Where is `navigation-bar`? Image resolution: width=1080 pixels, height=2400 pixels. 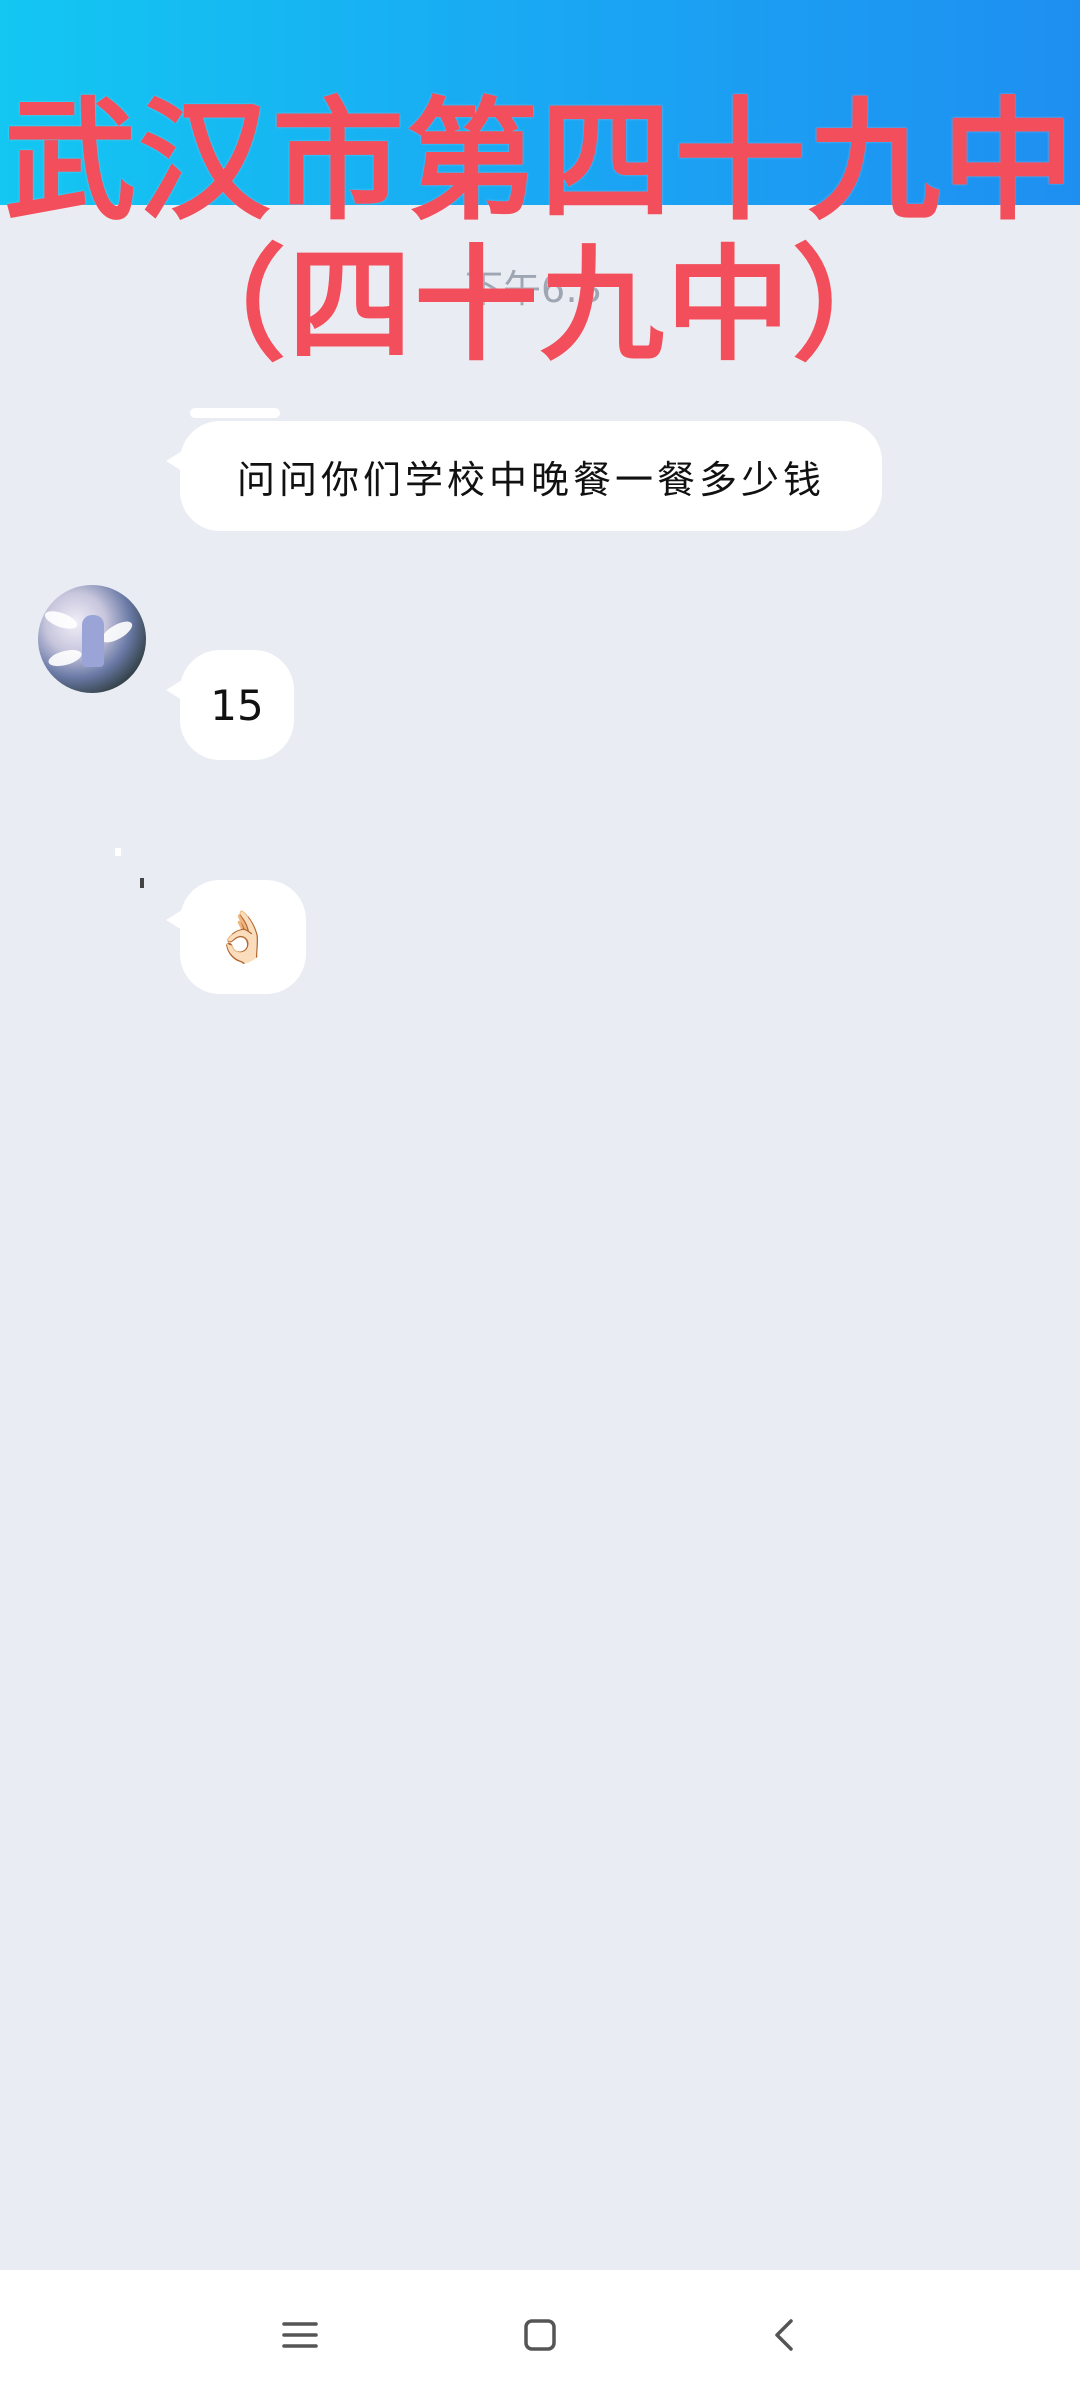
navigation-bar is located at coordinates (540, 2335).